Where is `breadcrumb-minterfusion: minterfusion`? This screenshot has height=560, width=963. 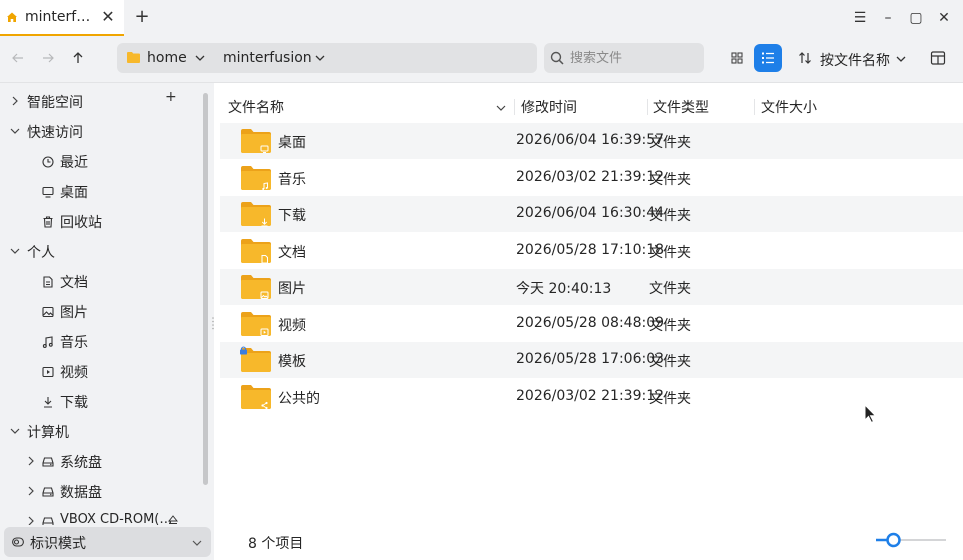
breadcrumb-minterfusion: minterfusion is located at coordinates (267, 58).